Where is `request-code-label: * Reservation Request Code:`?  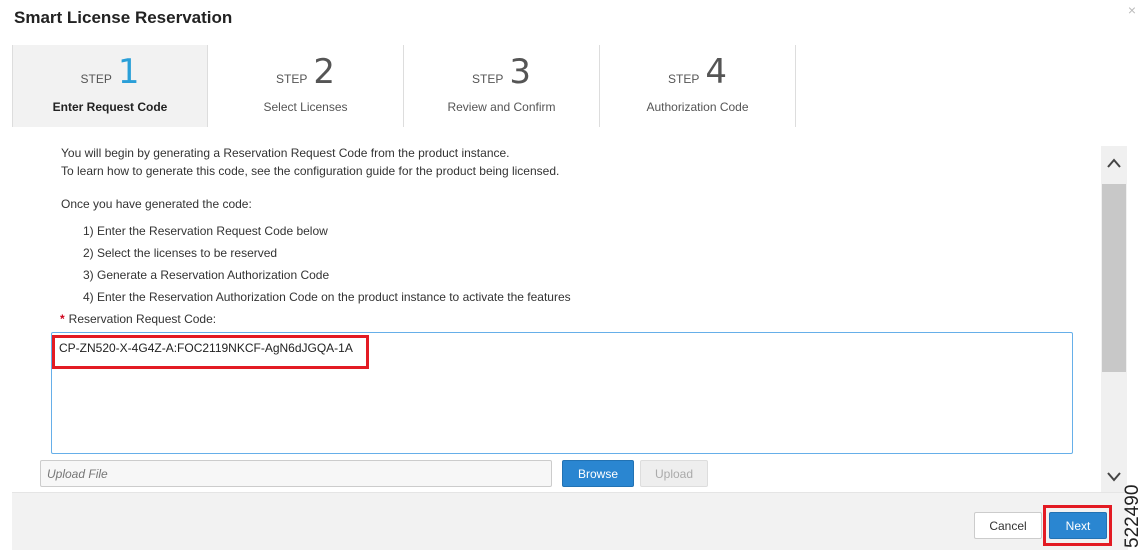
request-code-label: * Reservation Request Code: is located at coordinates (138, 319).